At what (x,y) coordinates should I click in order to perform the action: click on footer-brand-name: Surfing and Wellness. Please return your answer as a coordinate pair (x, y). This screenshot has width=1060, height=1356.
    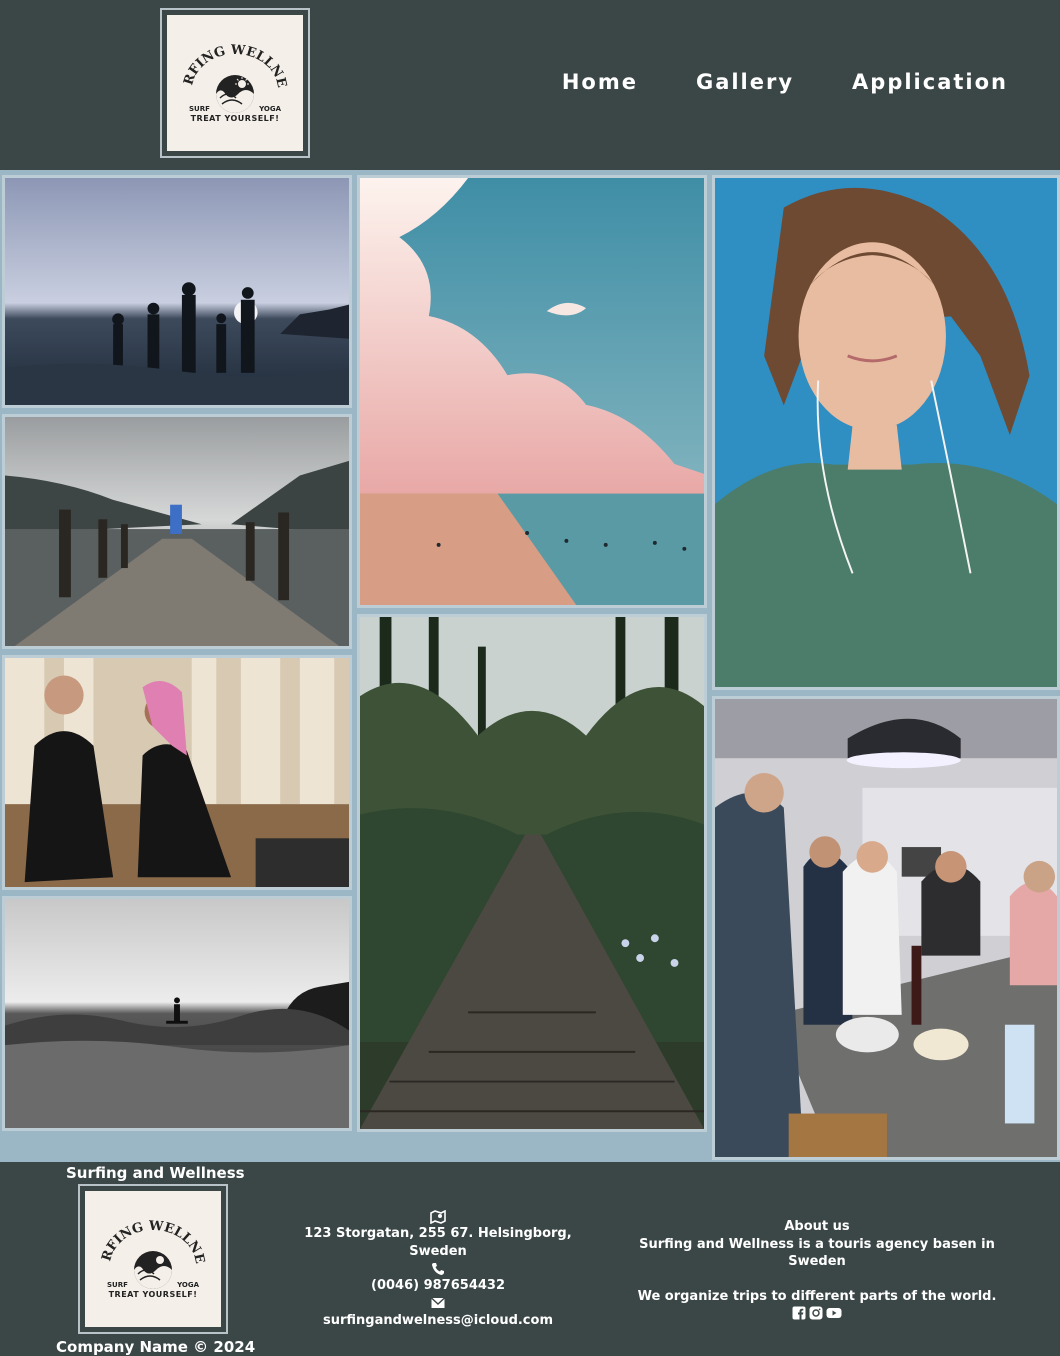
    Looking at the image, I should click on (155, 1173).